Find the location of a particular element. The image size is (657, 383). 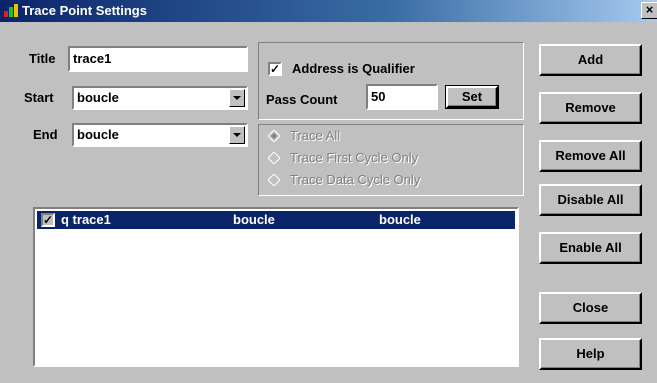

start-label: Start is located at coordinates (39, 97).